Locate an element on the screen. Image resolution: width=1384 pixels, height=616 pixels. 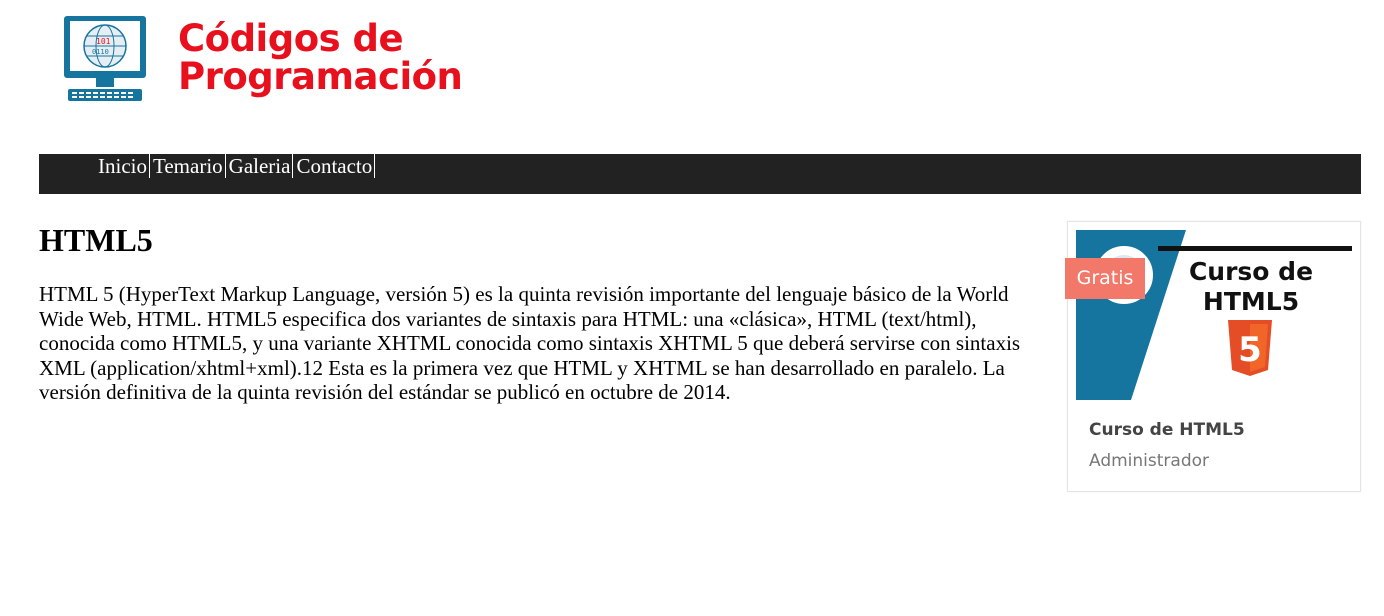
course-title: Curso de HTML5 is located at coordinates (1167, 430).